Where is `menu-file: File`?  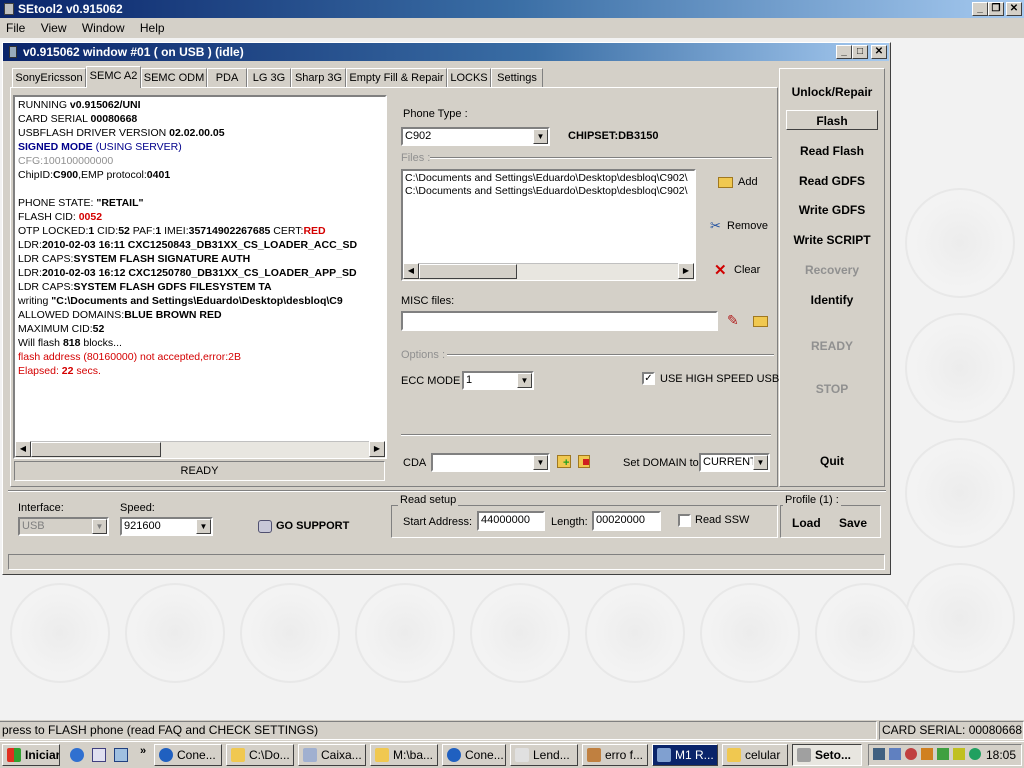
menu-file: File is located at coordinates (15, 28).